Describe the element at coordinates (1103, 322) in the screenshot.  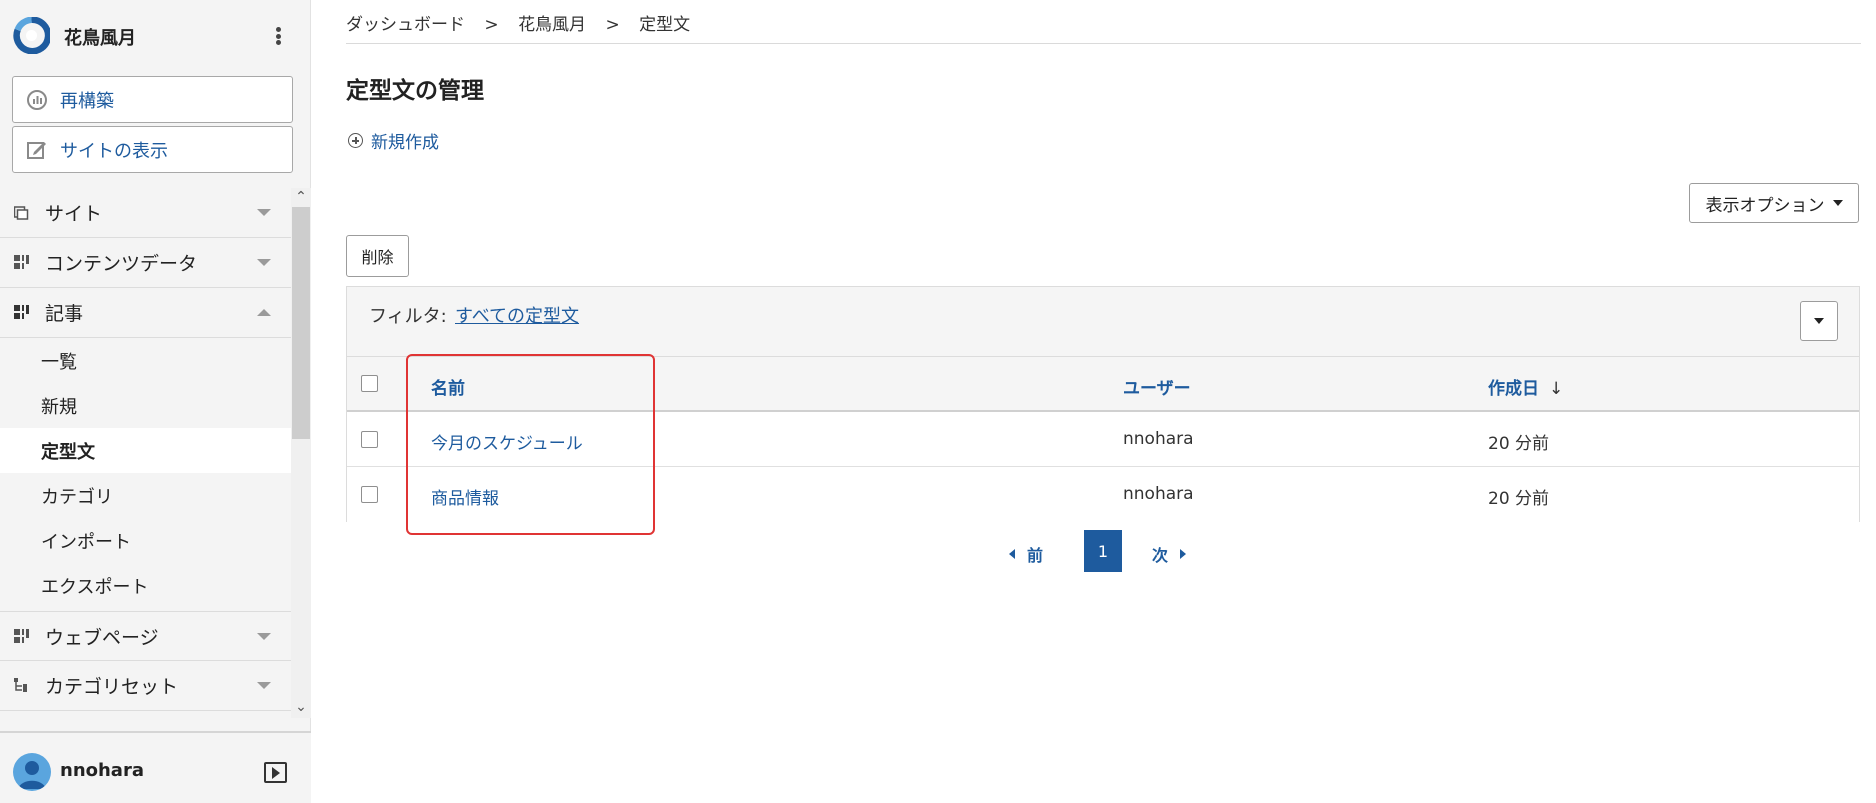
I see `filter-bar: フィルタ: すべての定型文` at that location.